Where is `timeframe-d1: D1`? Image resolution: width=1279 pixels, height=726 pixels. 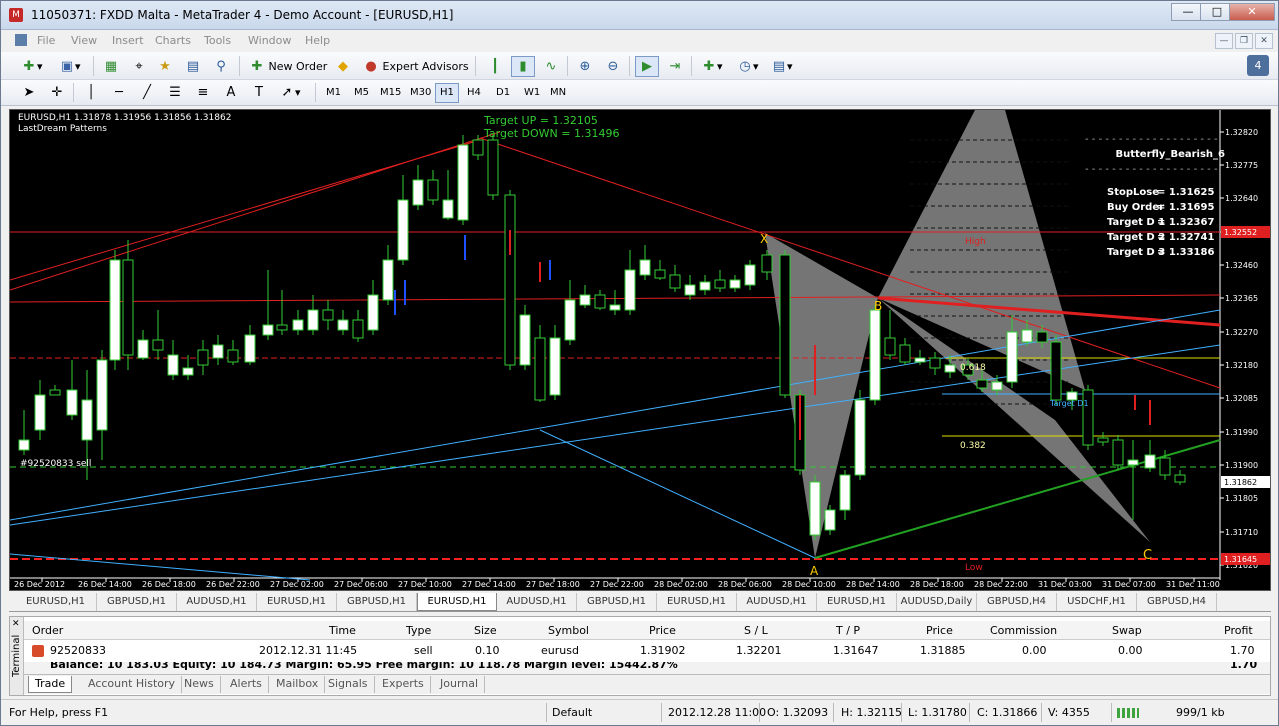 timeframe-d1: D1 is located at coordinates (503, 93).